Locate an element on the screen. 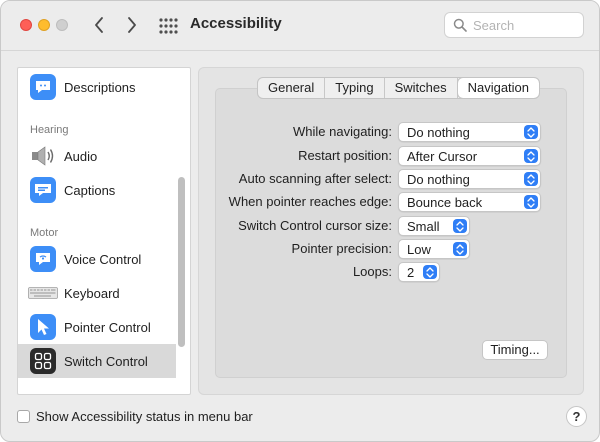 The height and width of the screenshot is (442, 600). switch-control-icon is located at coordinates (43, 361).